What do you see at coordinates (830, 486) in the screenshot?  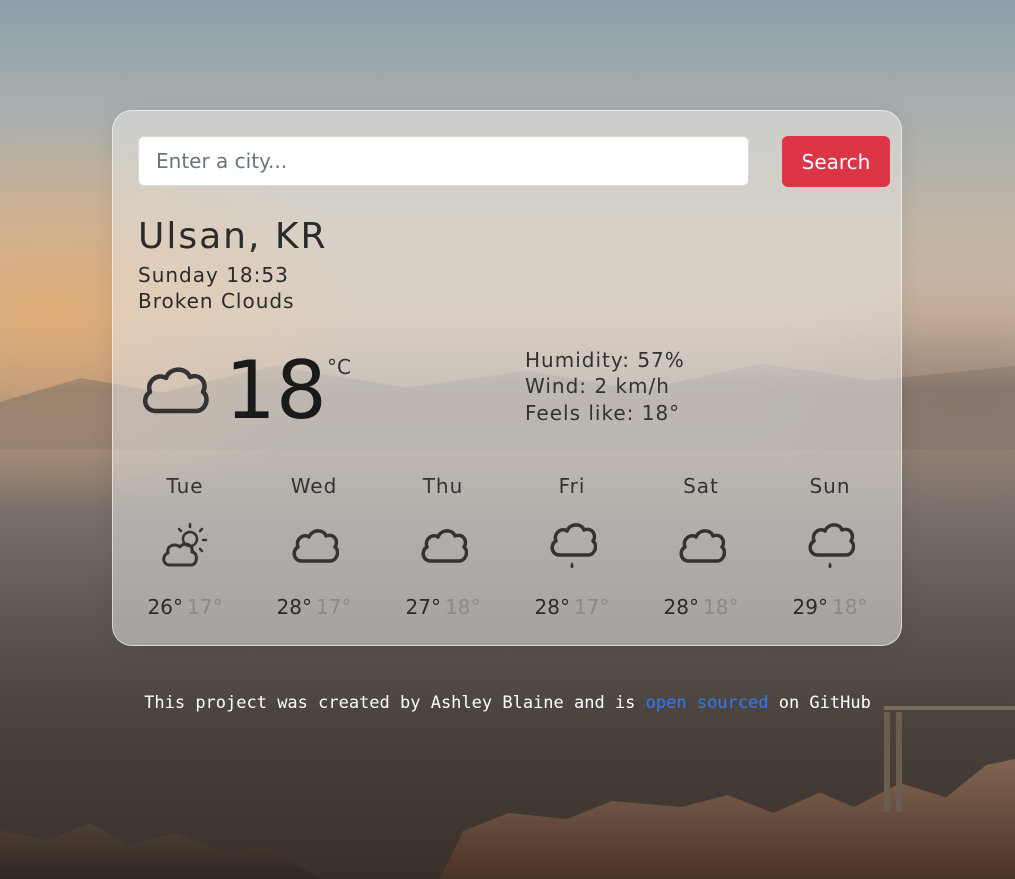 I see `forecast-day-name: Sun` at bounding box center [830, 486].